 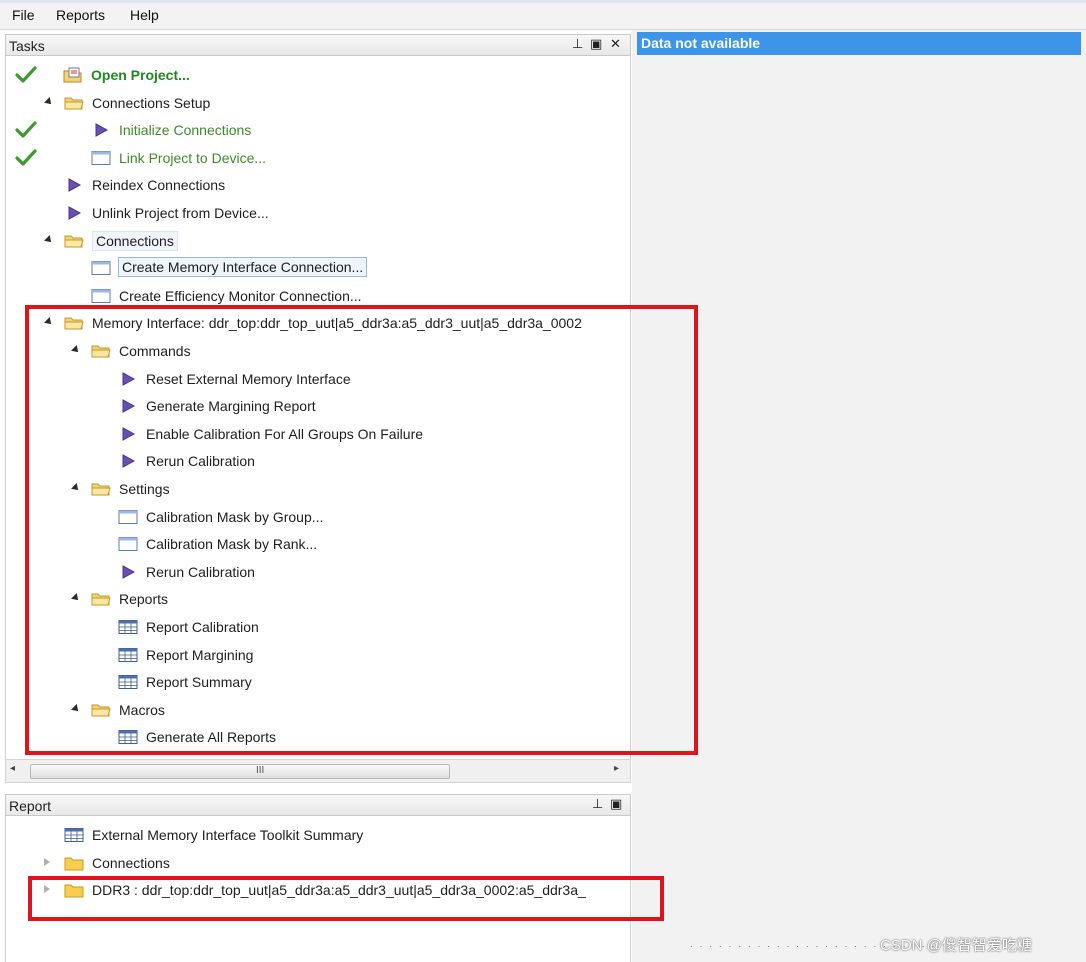 What do you see at coordinates (131, 862) in the screenshot?
I see `report-label: Connections` at bounding box center [131, 862].